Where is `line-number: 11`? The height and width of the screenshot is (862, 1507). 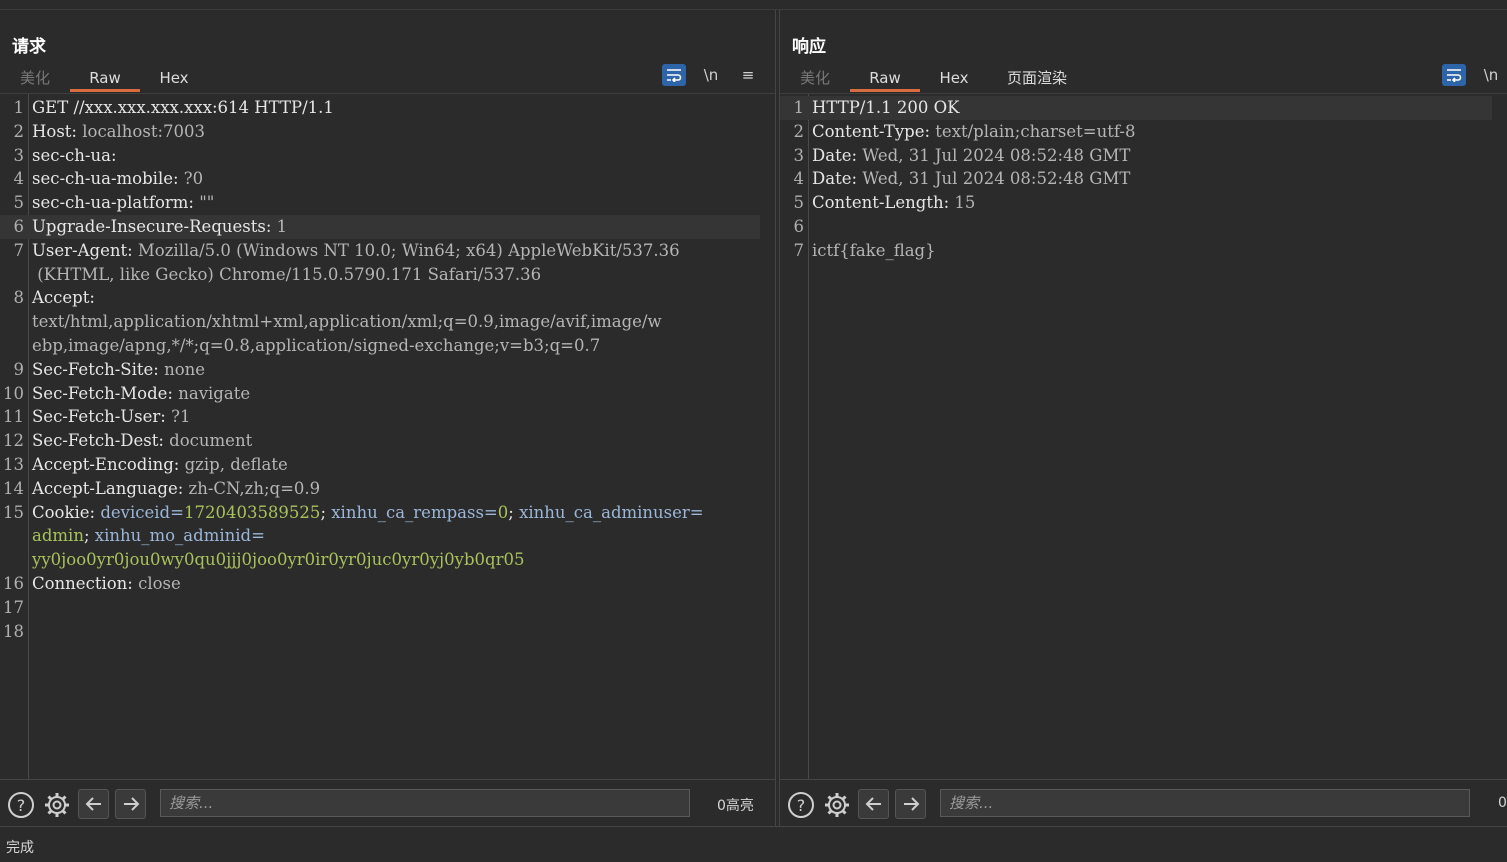
line-number: 11 is located at coordinates (13, 417).